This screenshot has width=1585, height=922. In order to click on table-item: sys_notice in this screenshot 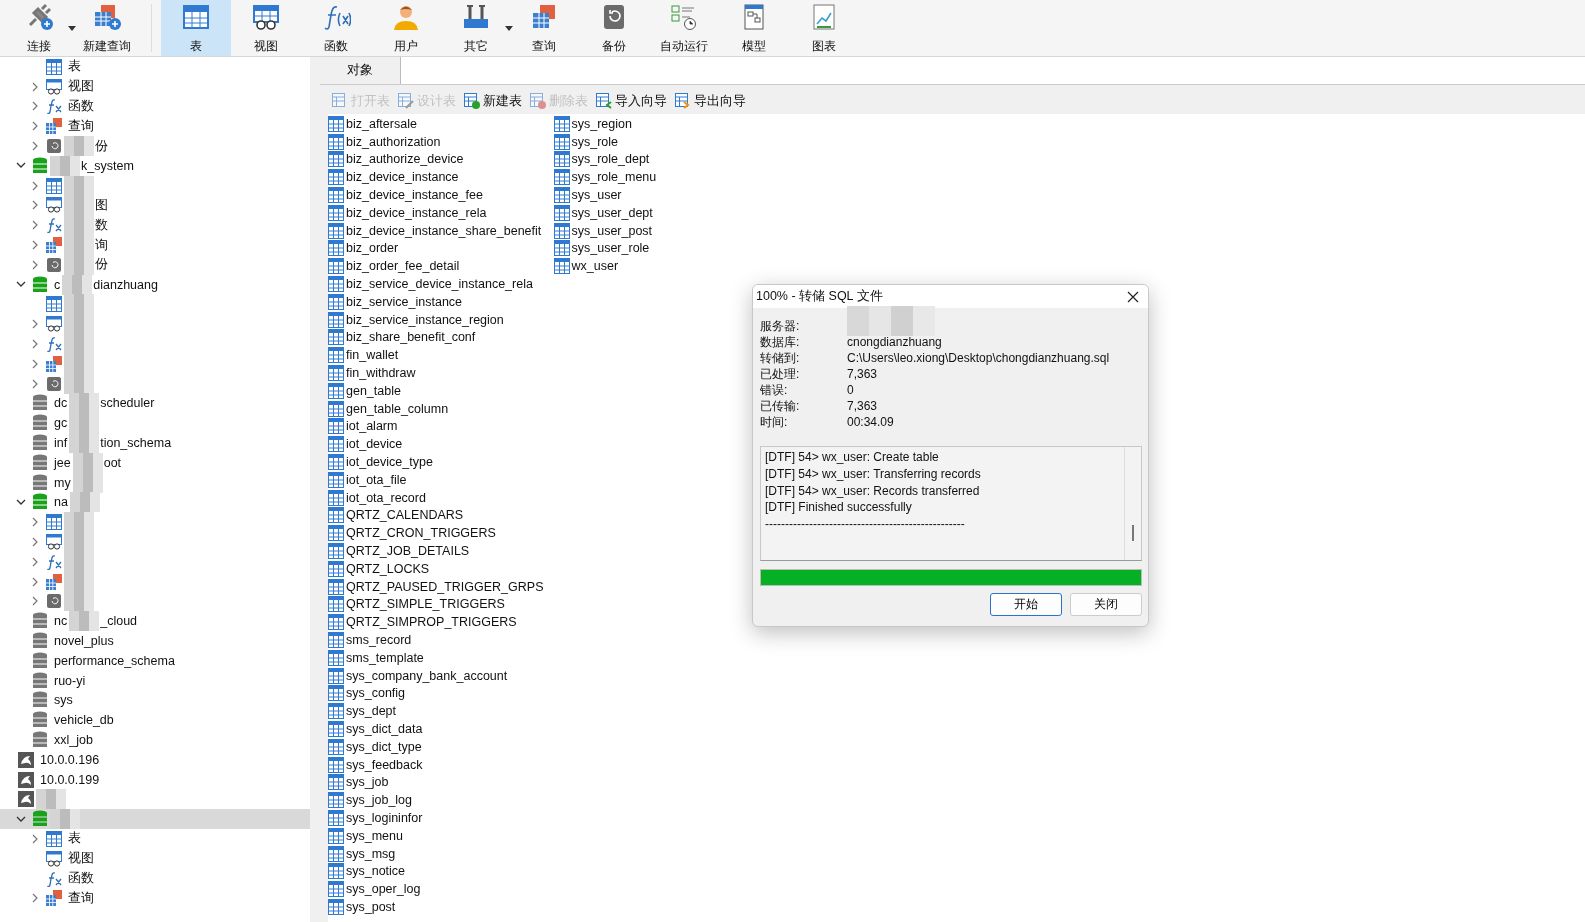, I will do `click(436, 871)`.